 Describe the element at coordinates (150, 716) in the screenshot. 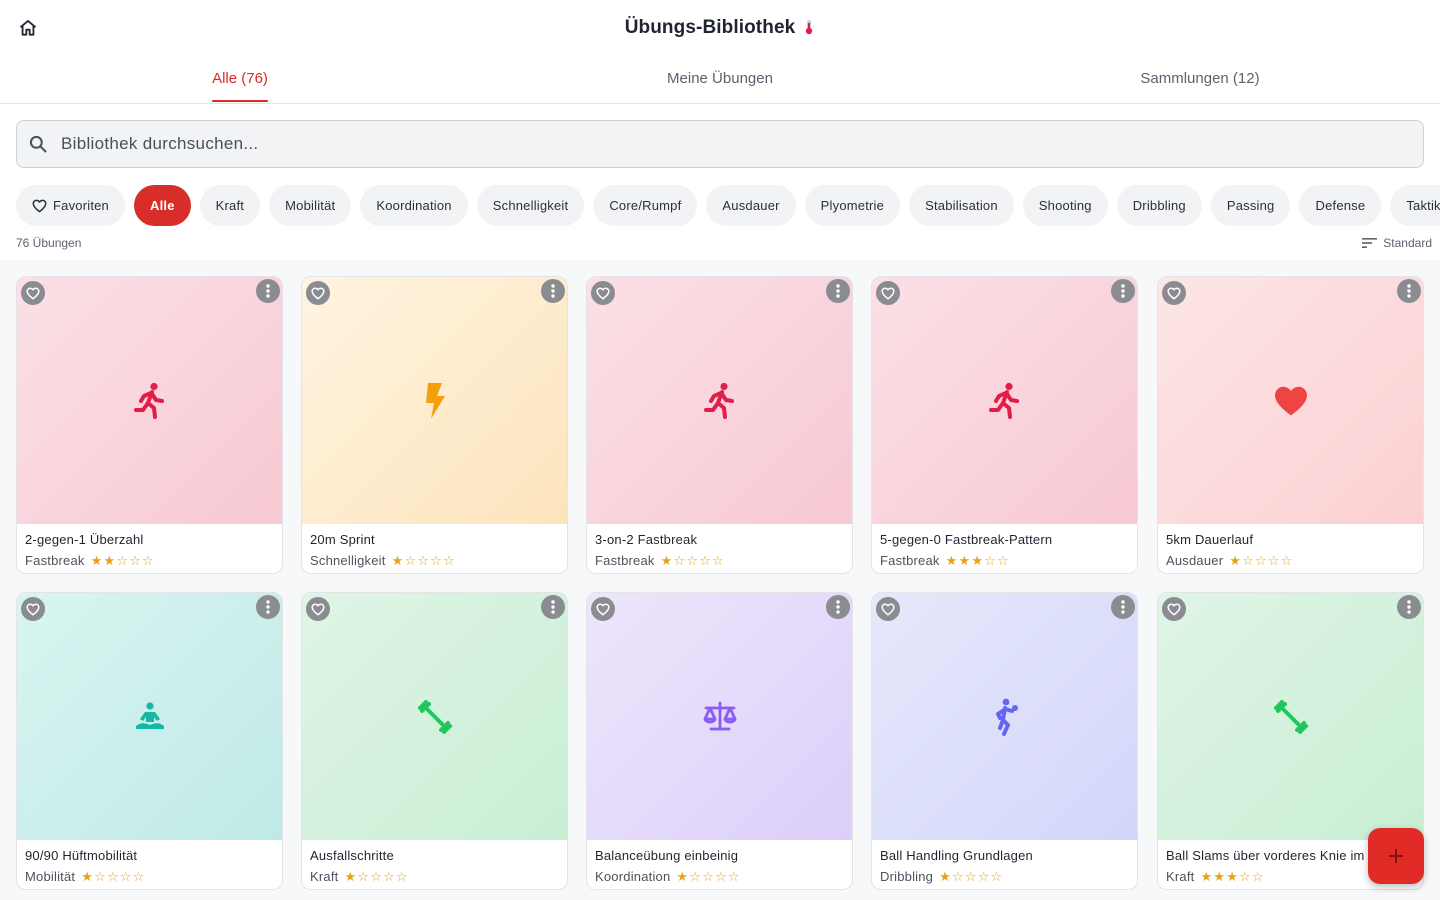

I see `meditation-icon` at that location.